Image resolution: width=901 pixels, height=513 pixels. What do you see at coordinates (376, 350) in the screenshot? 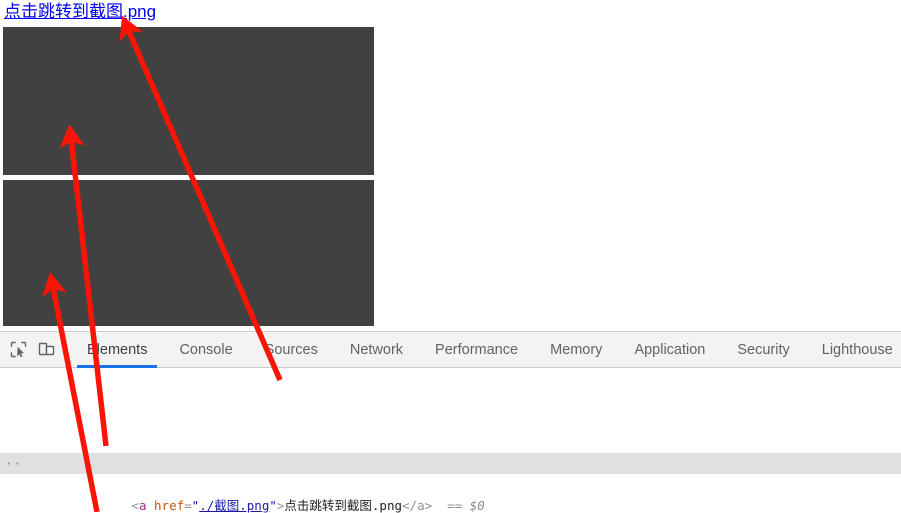
I see `tab-network: Network` at bounding box center [376, 350].